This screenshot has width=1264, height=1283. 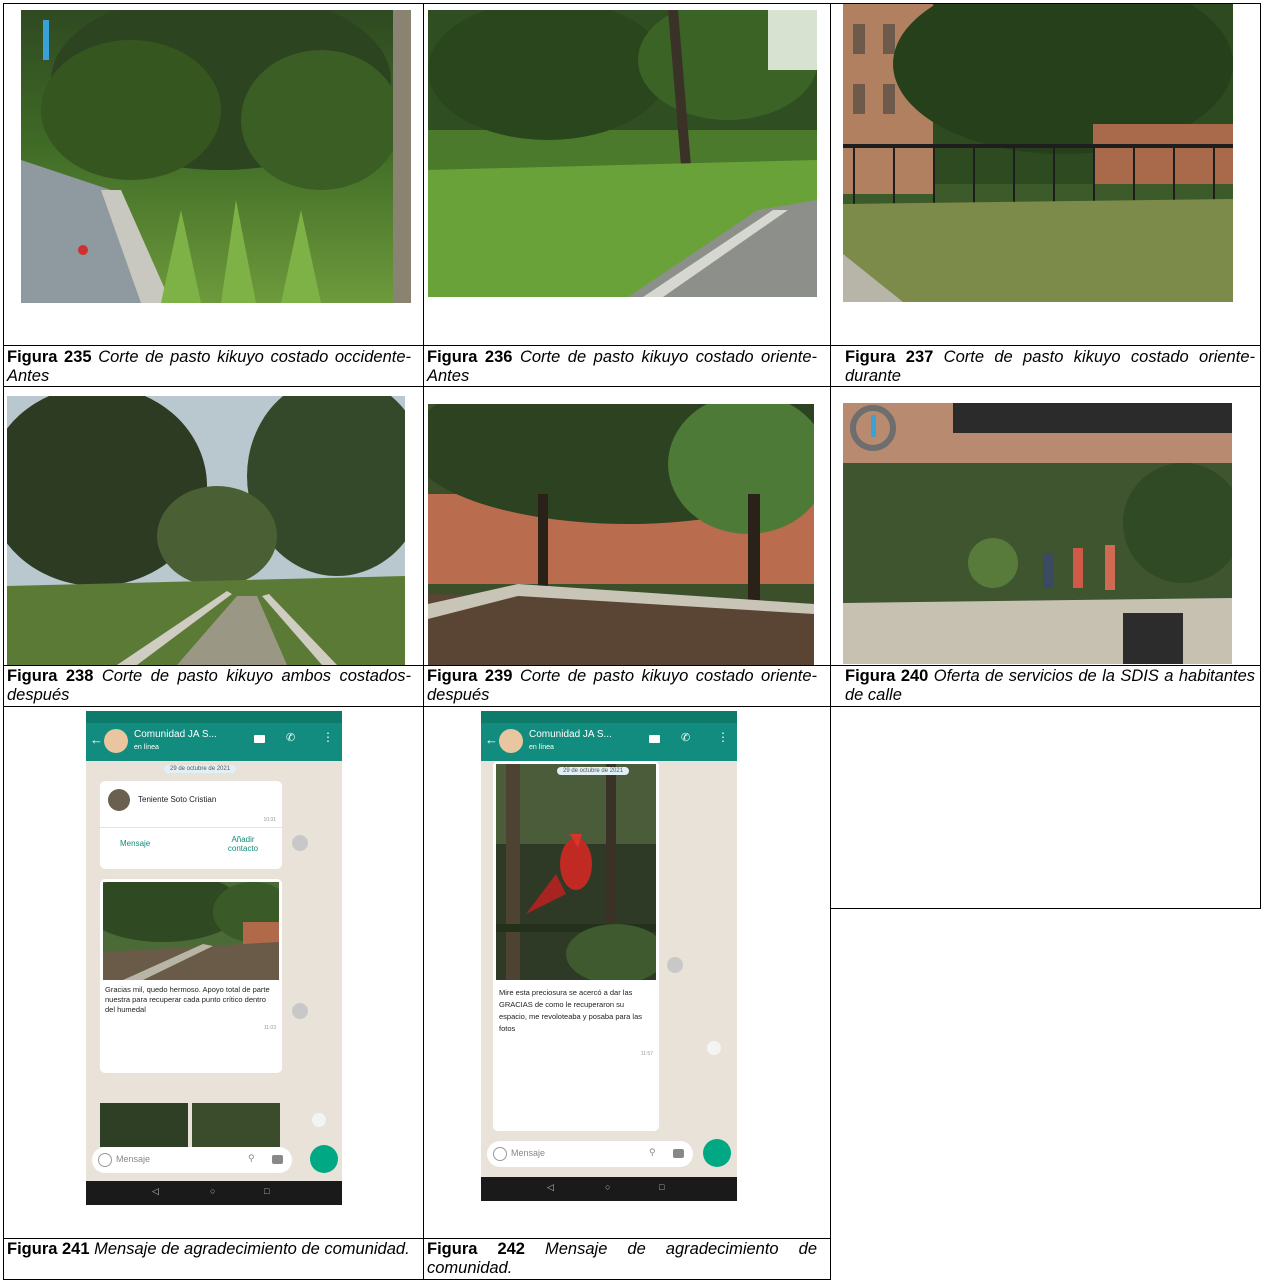 What do you see at coordinates (473, 676) in the screenshot?
I see `figure-number: Figura 239` at bounding box center [473, 676].